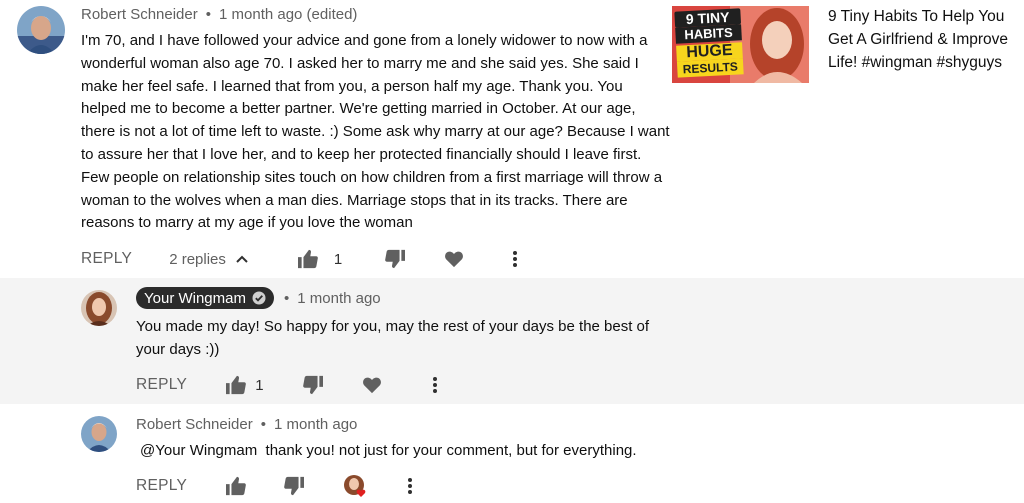  I want to click on replies-toggle: 2 replies, so click(209, 259).